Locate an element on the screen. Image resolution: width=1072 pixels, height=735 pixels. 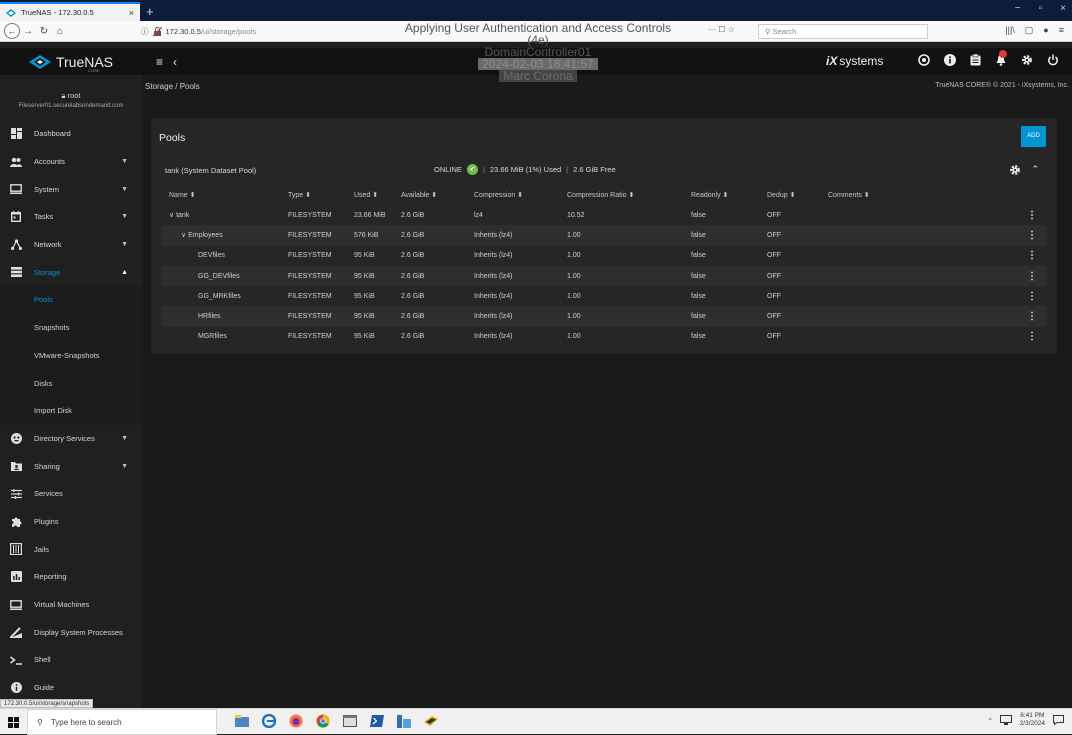
new-tab-button: + is located at coordinates (150, 11).